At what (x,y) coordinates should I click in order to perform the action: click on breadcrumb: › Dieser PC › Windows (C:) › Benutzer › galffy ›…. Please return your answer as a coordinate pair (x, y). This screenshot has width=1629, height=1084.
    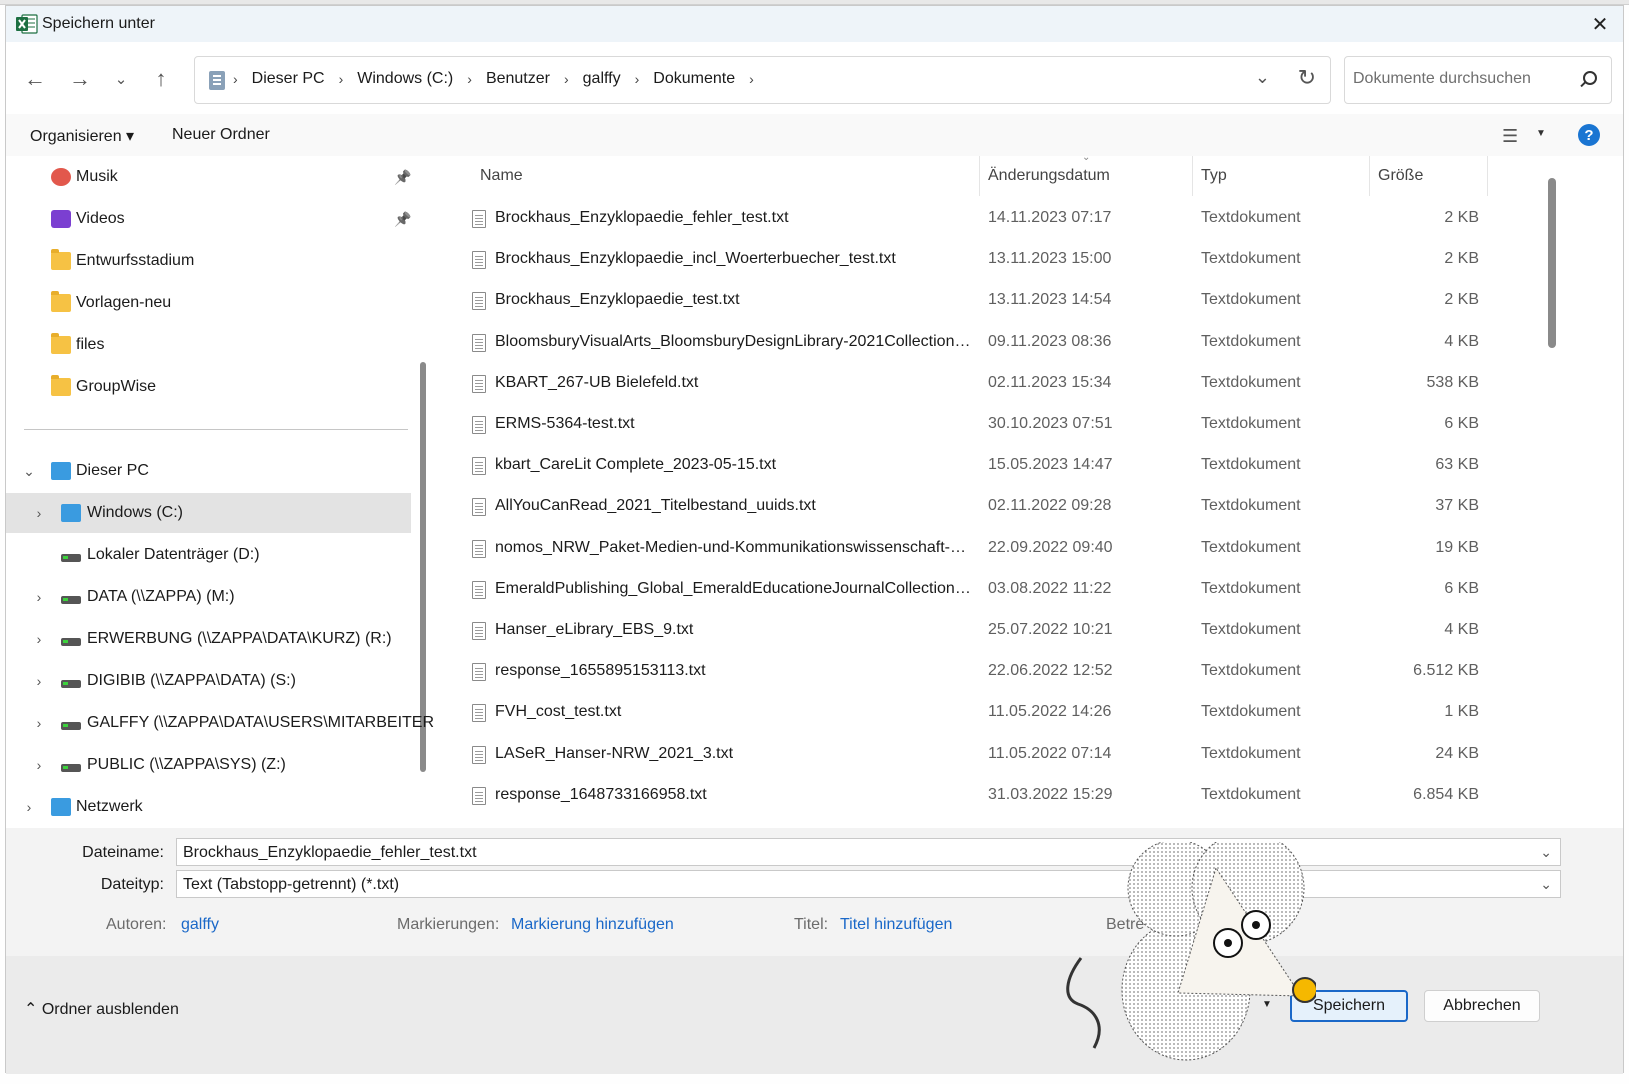
    Looking at the image, I should click on (500, 79).